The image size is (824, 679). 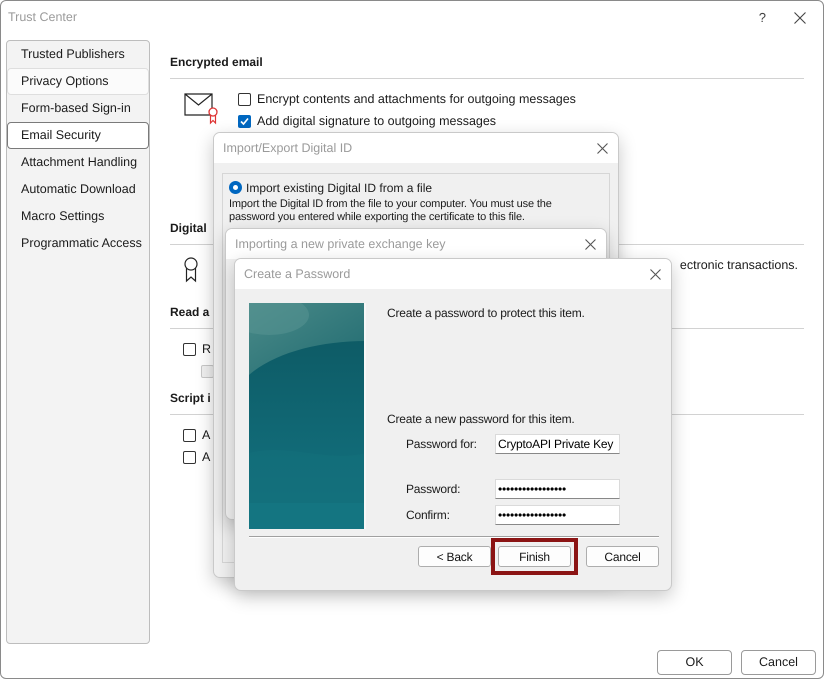 I want to click on input-field: CryptoAPI Private Key, so click(x=557, y=444).